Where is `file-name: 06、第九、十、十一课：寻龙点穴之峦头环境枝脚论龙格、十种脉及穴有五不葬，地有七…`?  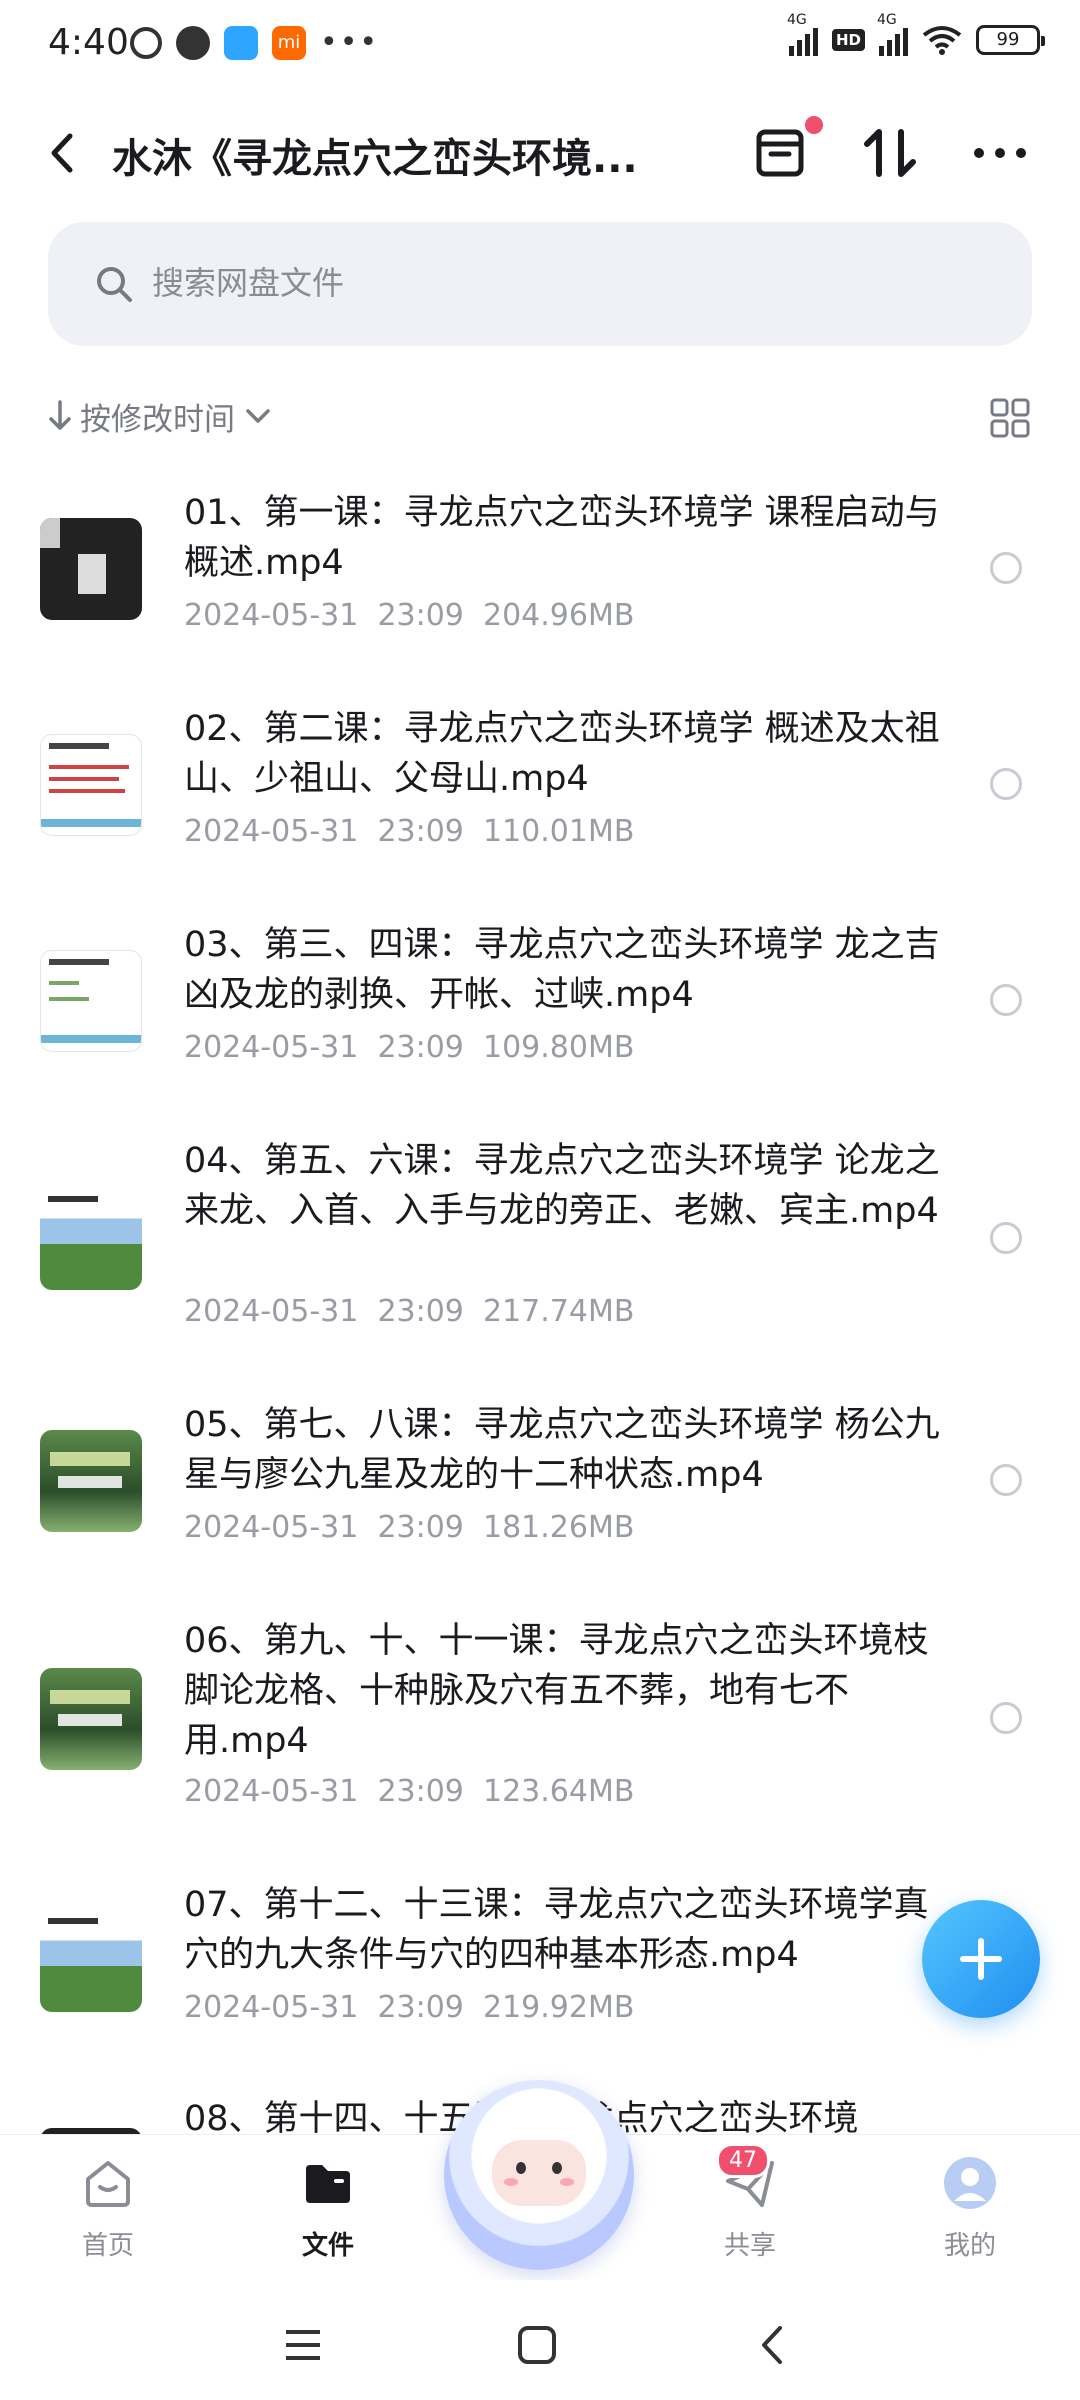
file-name: 06、第九、十、十一课：寻龙点穴之峦头环境枝脚论龙格、十种脉及穴有五不葬，地有七… is located at coordinates (556, 1691).